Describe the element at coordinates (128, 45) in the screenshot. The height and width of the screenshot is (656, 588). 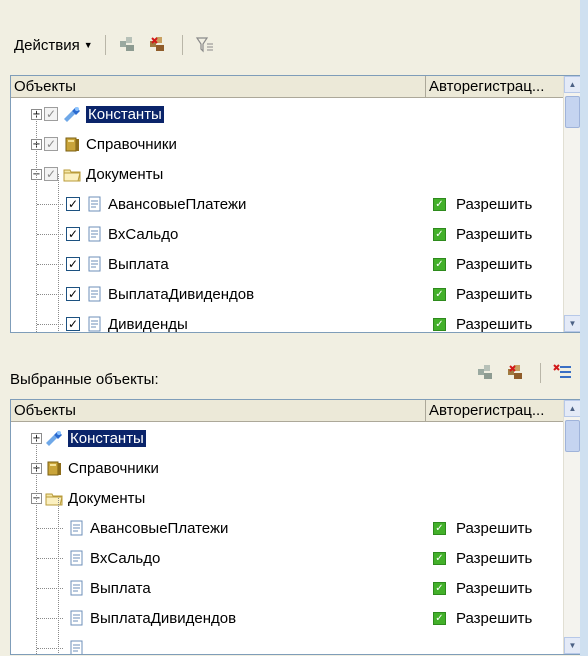
I see `register-button` at that location.